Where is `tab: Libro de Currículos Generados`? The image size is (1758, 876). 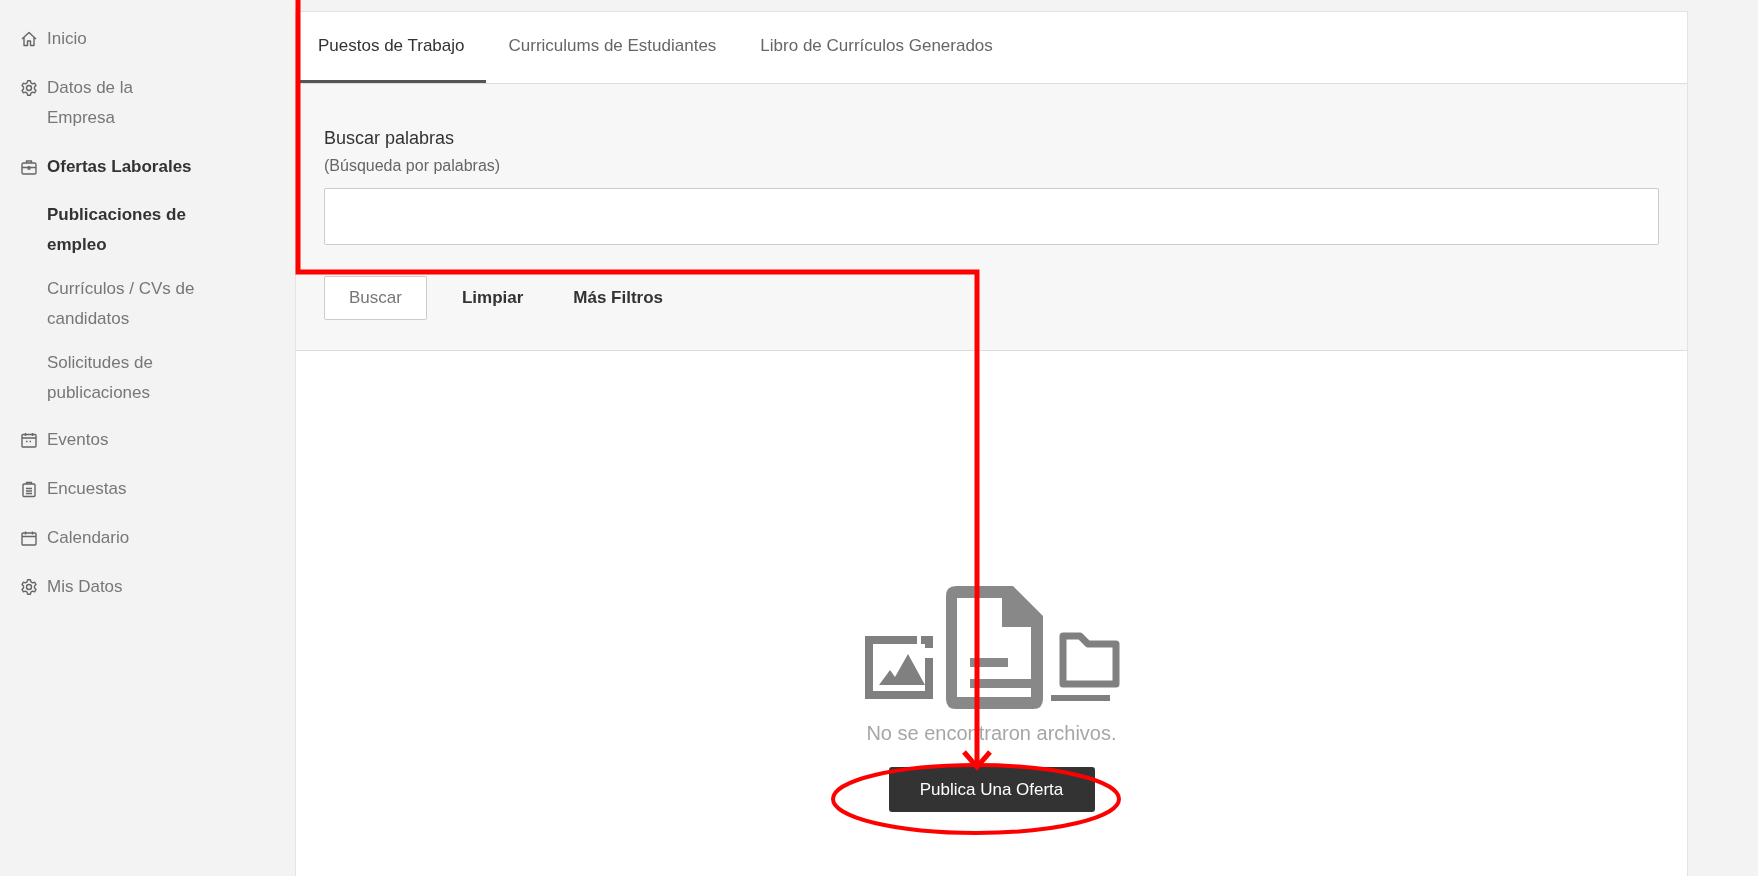
tab: Libro de Currículos Generados is located at coordinates (876, 47).